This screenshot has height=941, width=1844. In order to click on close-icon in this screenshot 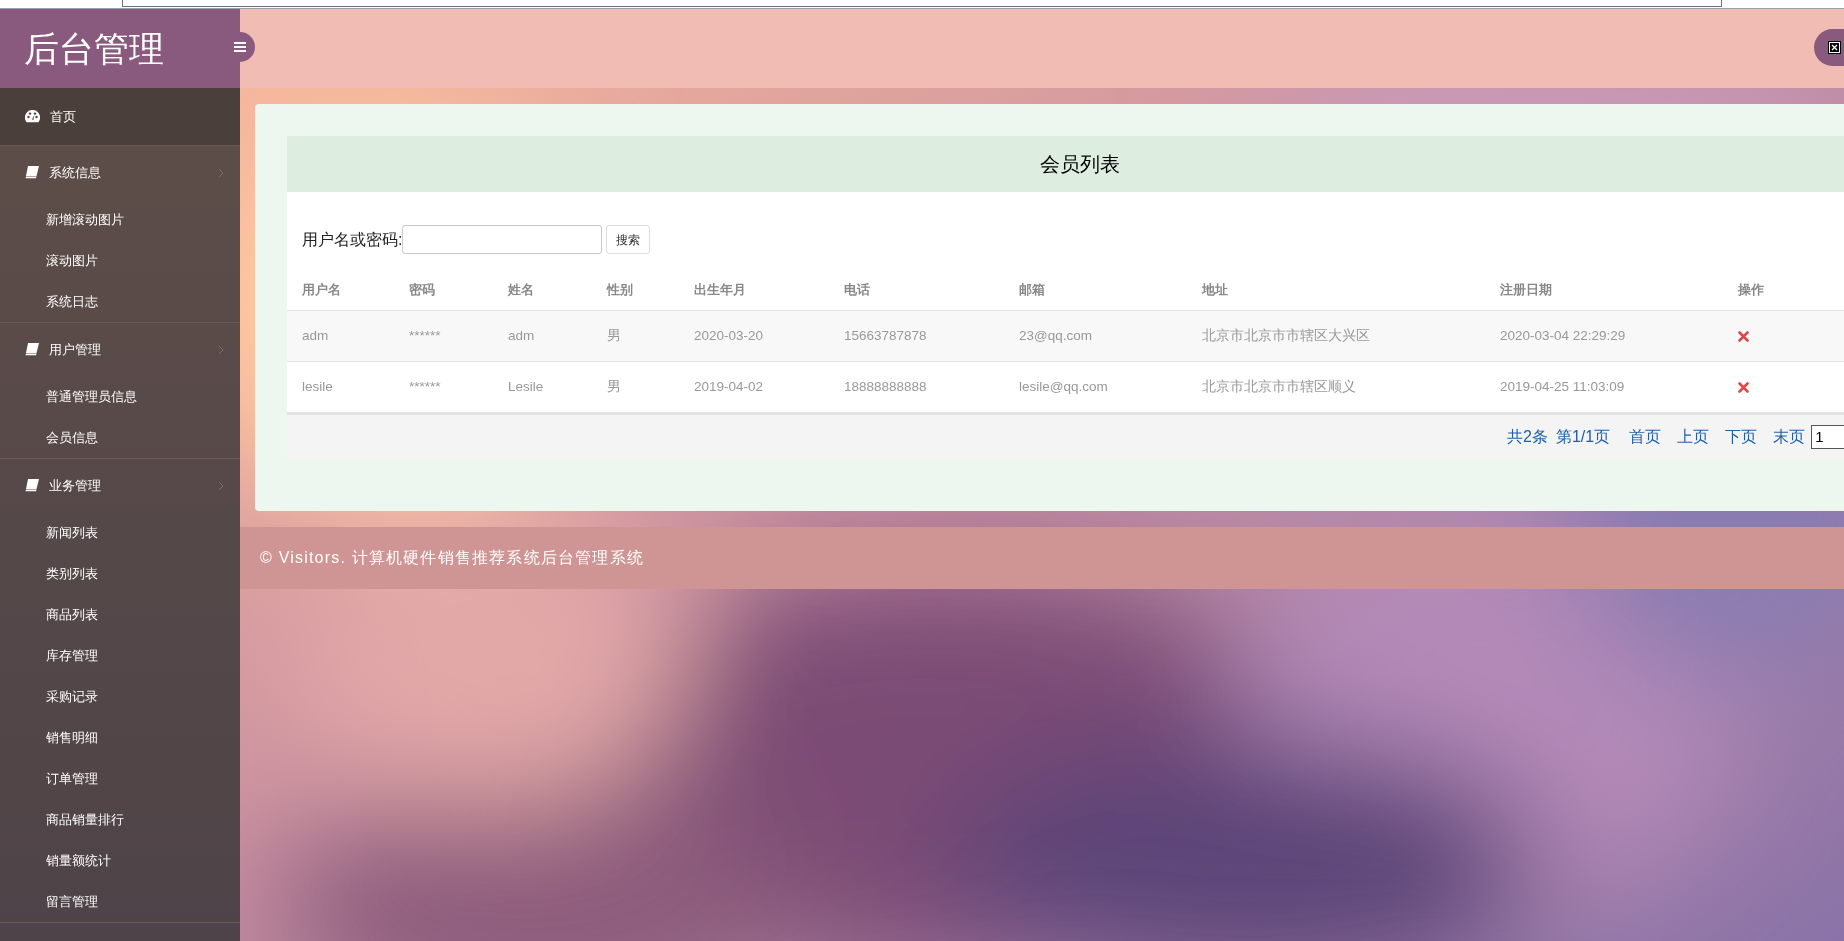, I will do `click(1834, 47)`.